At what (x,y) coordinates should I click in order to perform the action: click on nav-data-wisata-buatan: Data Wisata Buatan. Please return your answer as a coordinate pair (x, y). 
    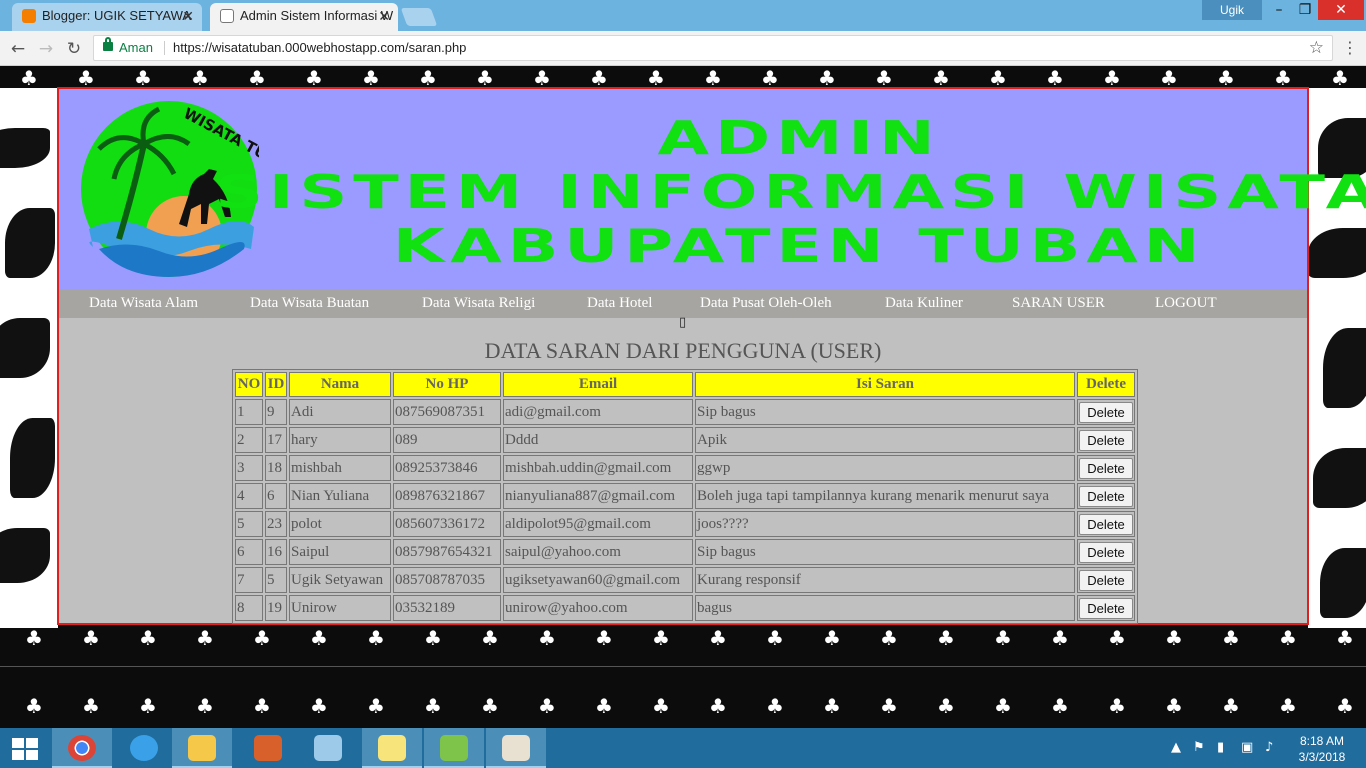
    Looking at the image, I should click on (309, 303).